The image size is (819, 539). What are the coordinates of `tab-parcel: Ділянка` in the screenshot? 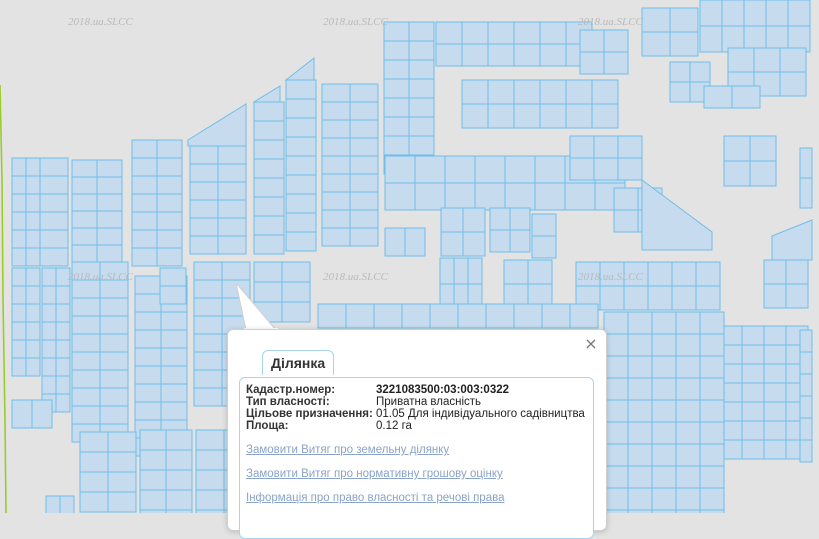 It's located at (298, 362).